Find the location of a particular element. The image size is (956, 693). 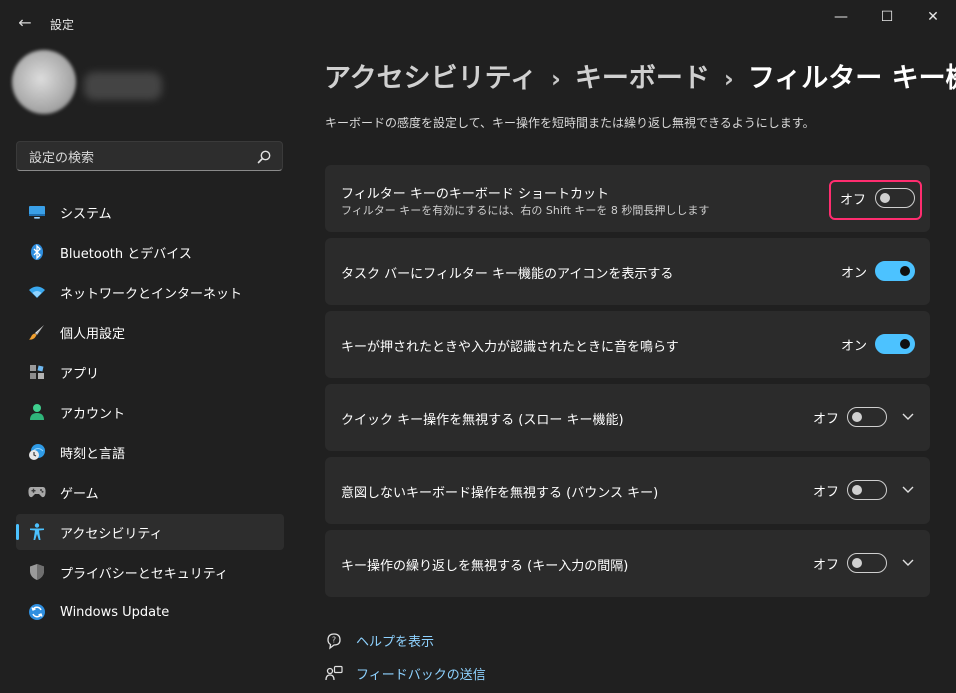

sidebar-item-label: 個人用設定 is located at coordinates (93, 334).